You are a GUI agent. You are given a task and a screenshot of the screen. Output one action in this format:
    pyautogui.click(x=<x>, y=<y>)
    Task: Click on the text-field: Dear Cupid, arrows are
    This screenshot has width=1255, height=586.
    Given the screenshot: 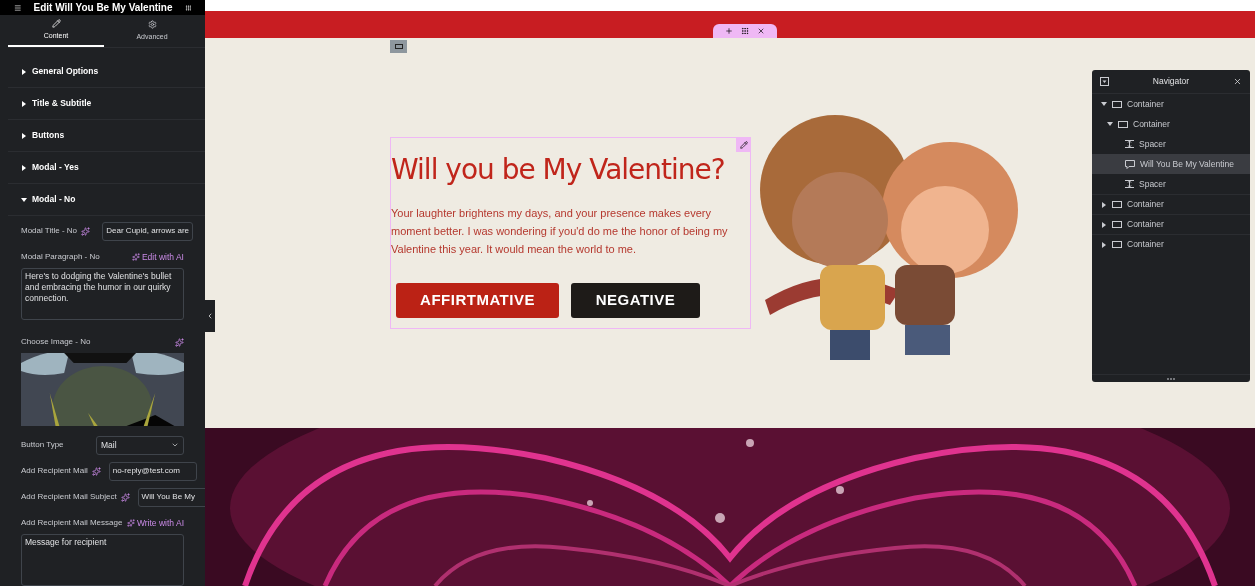 What is the action you would take?
    pyautogui.click(x=147, y=231)
    